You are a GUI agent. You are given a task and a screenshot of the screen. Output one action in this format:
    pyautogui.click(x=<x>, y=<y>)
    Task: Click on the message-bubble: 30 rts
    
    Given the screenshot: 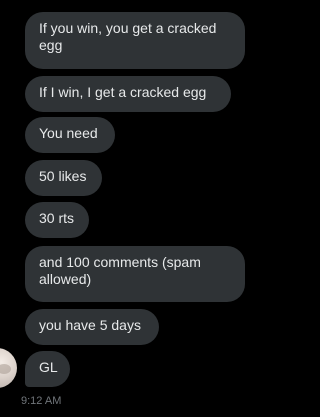 What is the action you would take?
    pyautogui.click(x=57, y=220)
    